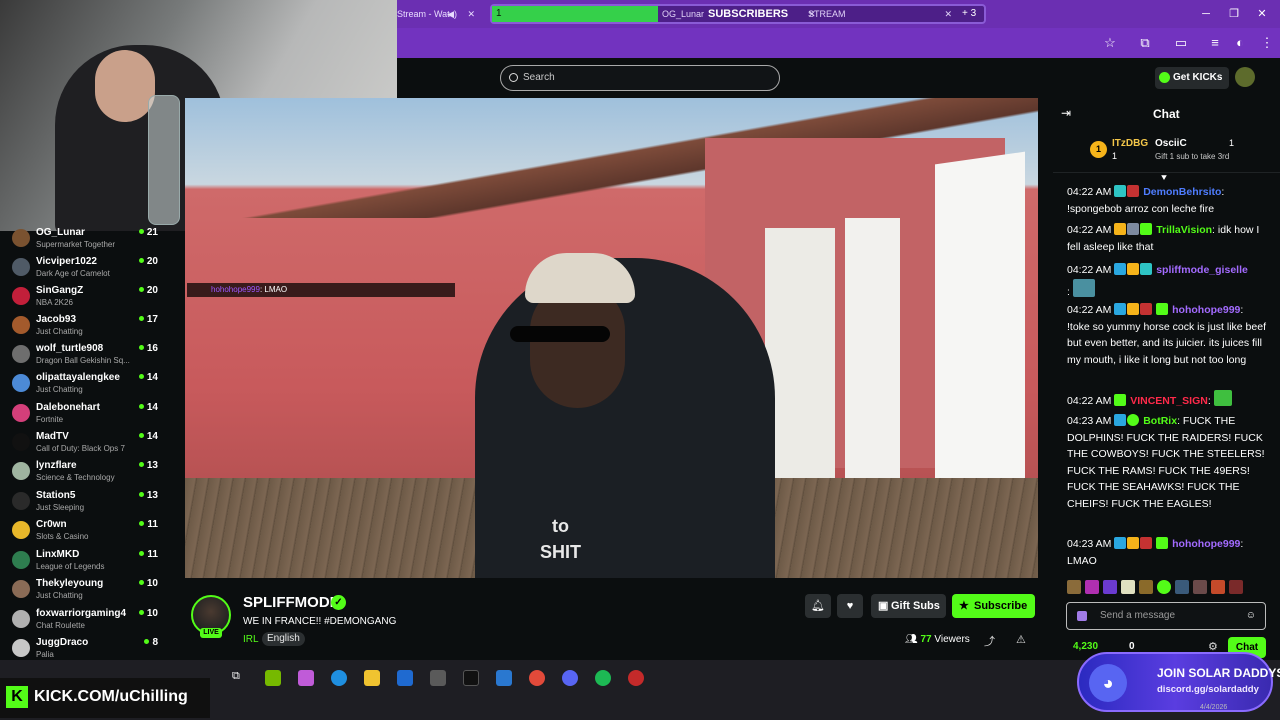 The image size is (1280, 720). I want to click on get-kicks-button: Get KICKs, so click(1192, 78).